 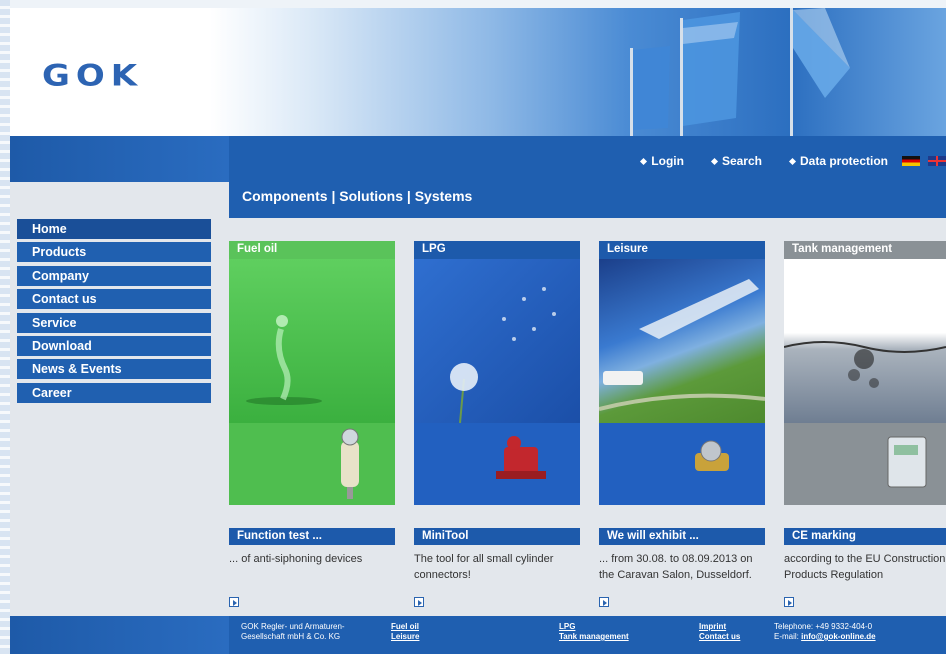 What do you see at coordinates (114, 322) in the screenshot?
I see `nav-item-service: Service` at bounding box center [114, 322].